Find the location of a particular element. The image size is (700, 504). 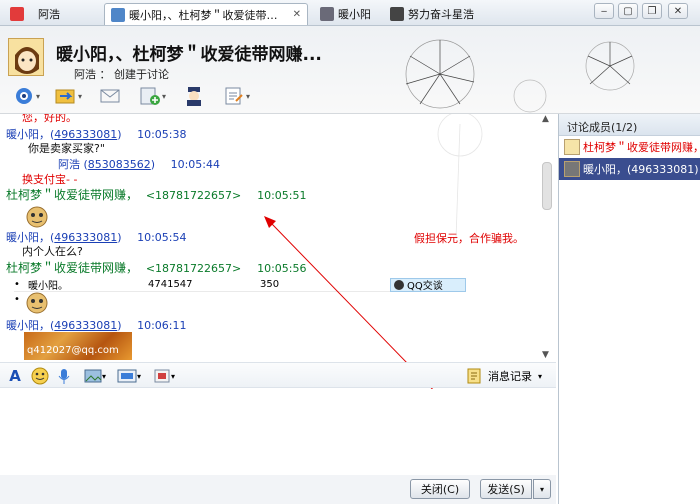

font-icon: A is located at coordinates (15, 376).